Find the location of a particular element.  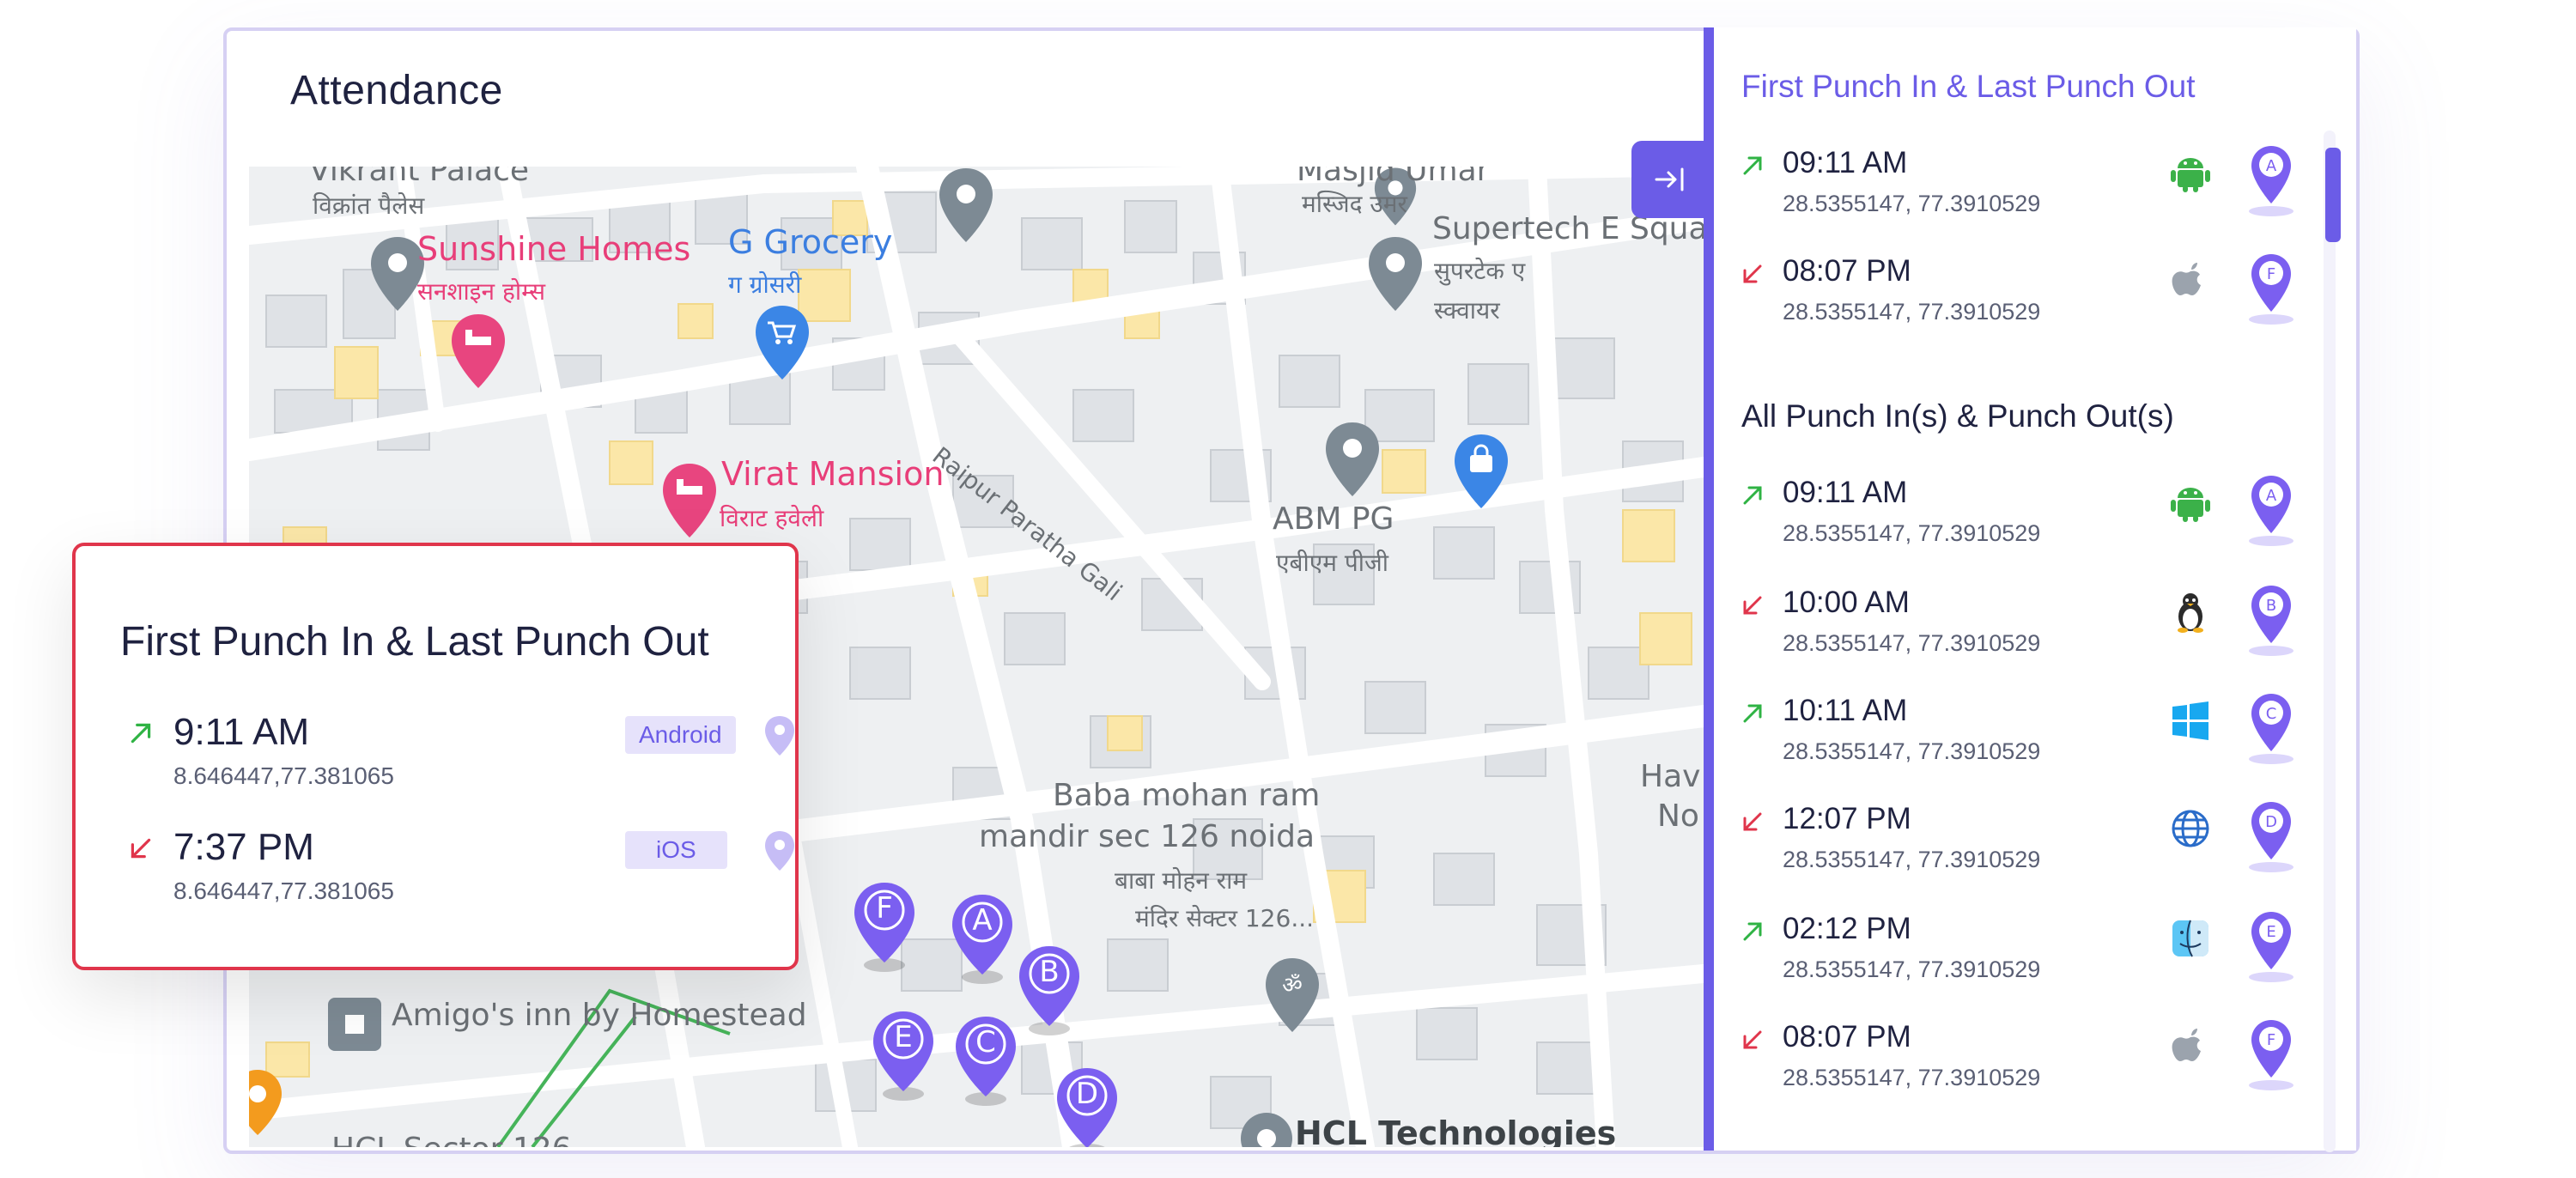

map-label: स्क्वायर is located at coordinates (1467, 310).